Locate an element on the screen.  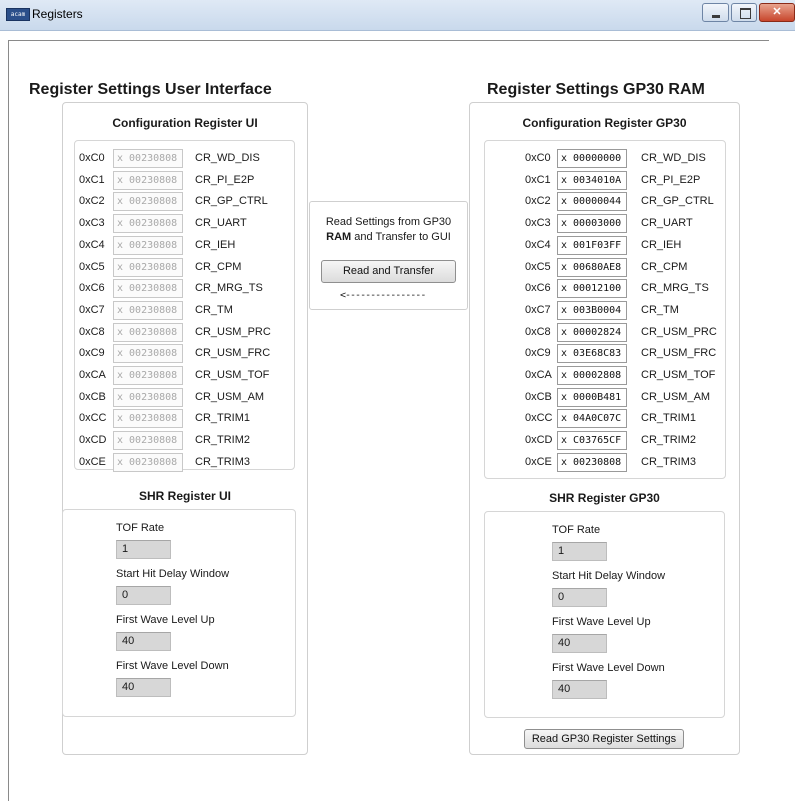
register-value-field: x 0034010A is located at coordinates (592, 180).